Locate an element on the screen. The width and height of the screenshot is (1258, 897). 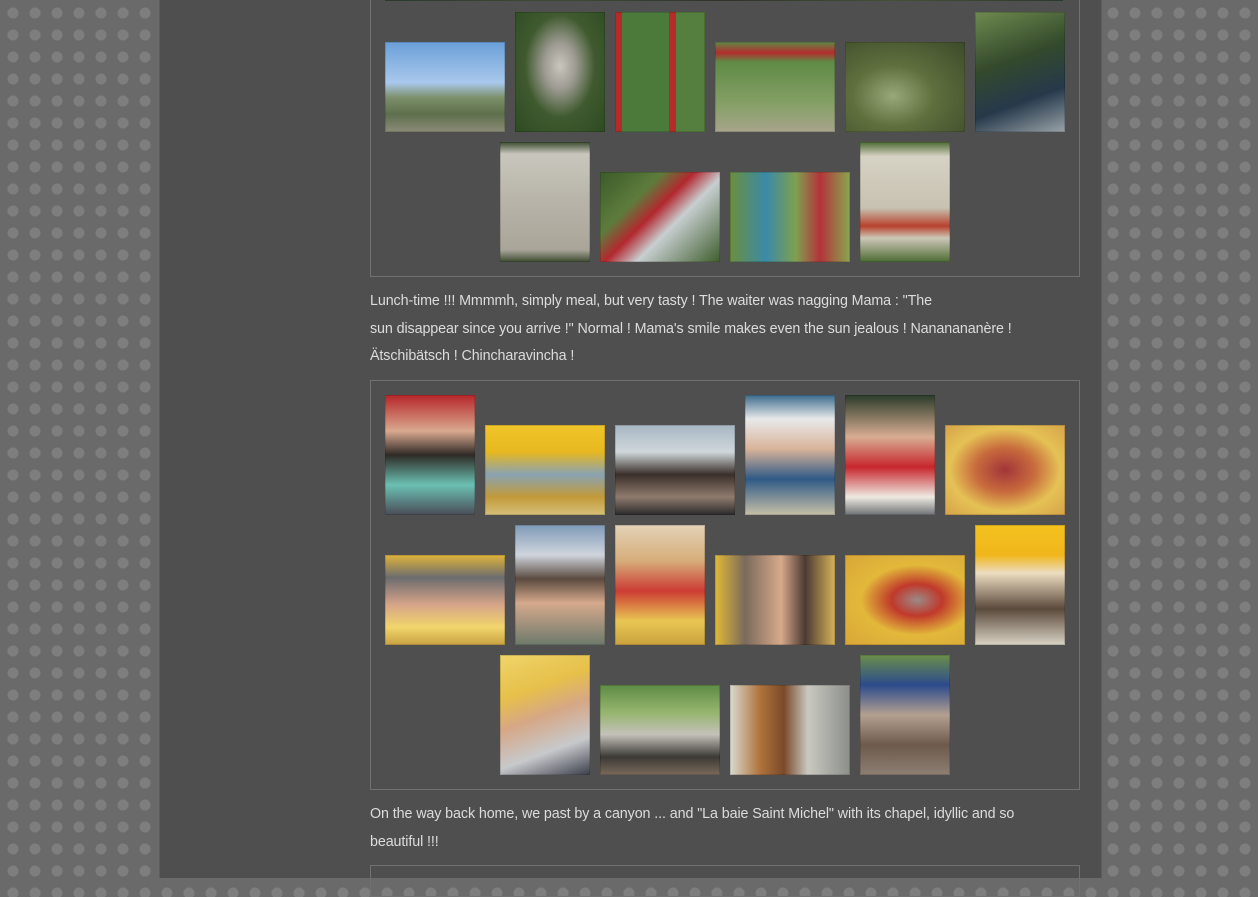
photo-thumbnail-crowd-square is located at coordinates (660, 730).